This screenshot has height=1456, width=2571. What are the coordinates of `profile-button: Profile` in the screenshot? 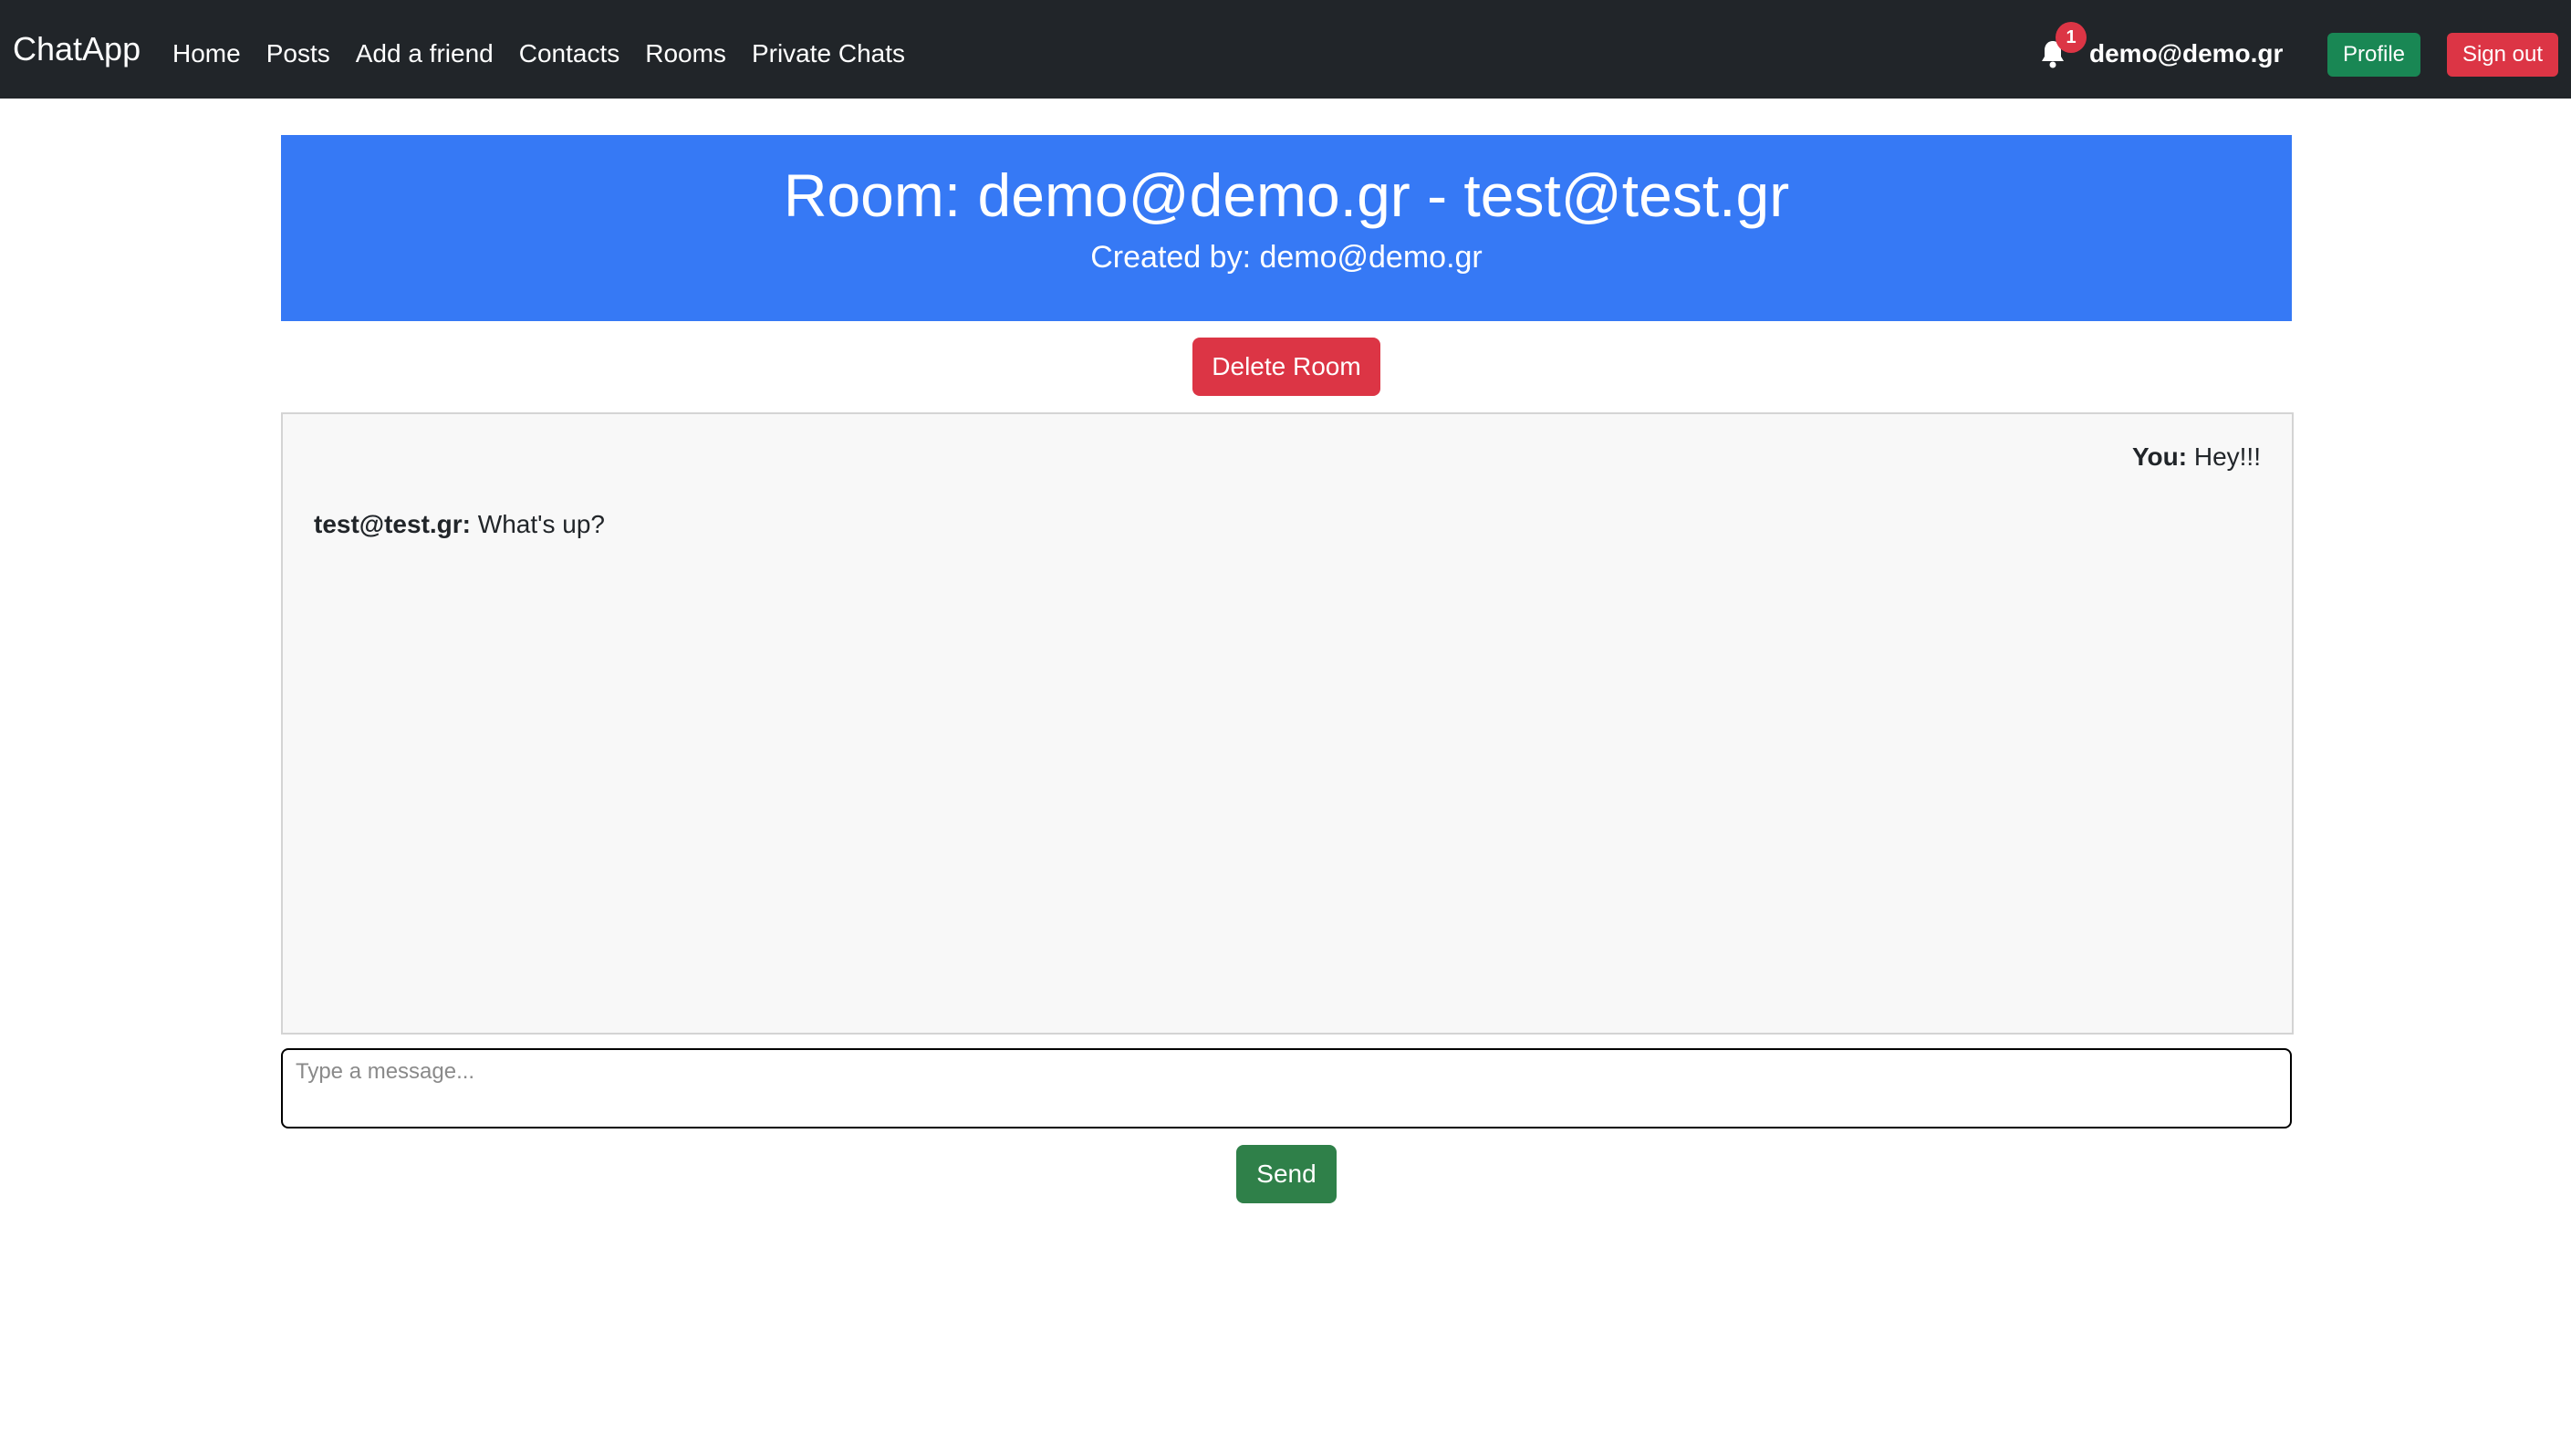 It's located at (2374, 55).